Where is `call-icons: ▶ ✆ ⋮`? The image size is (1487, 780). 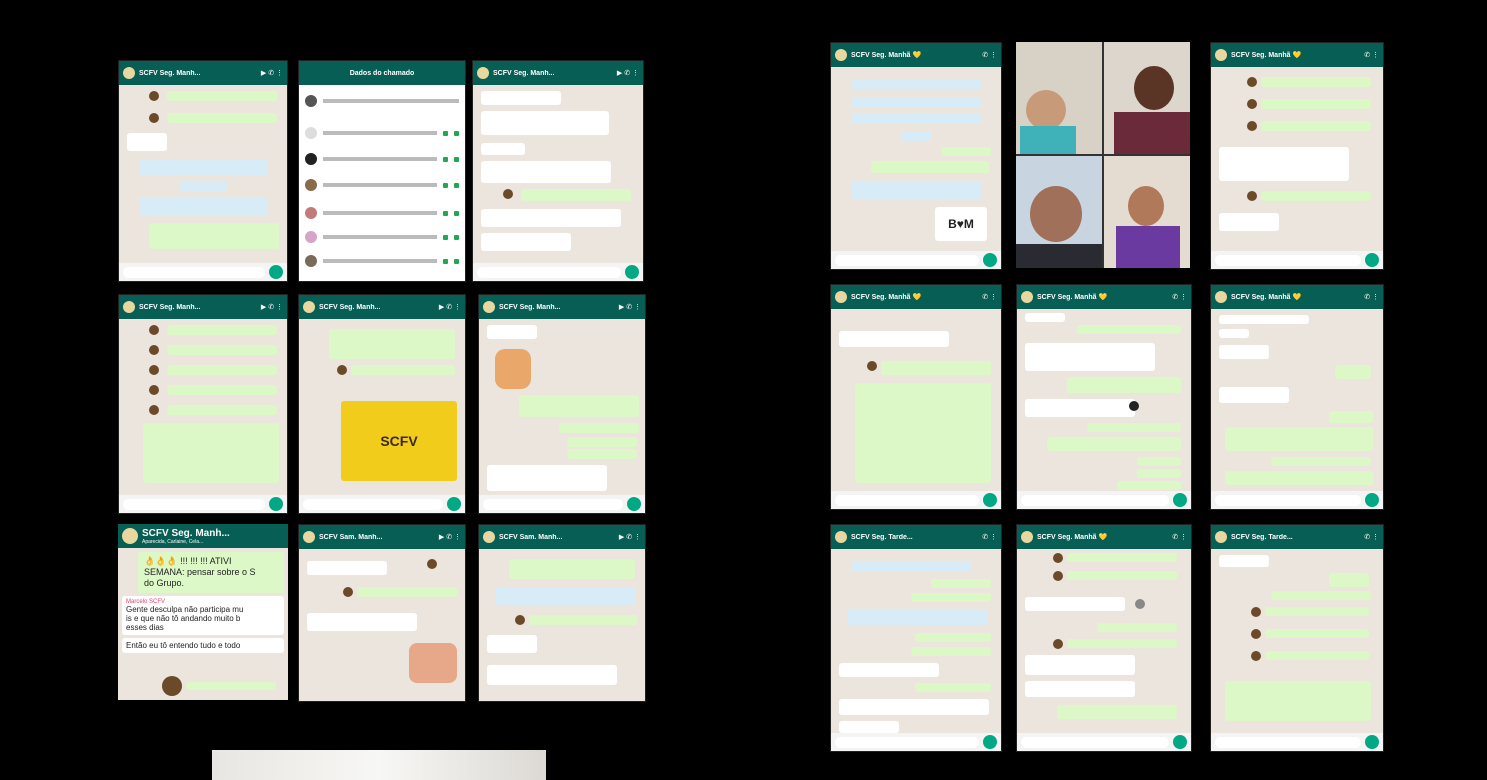 call-icons: ▶ ✆ ⋮ is located at coordinates (271, 73).